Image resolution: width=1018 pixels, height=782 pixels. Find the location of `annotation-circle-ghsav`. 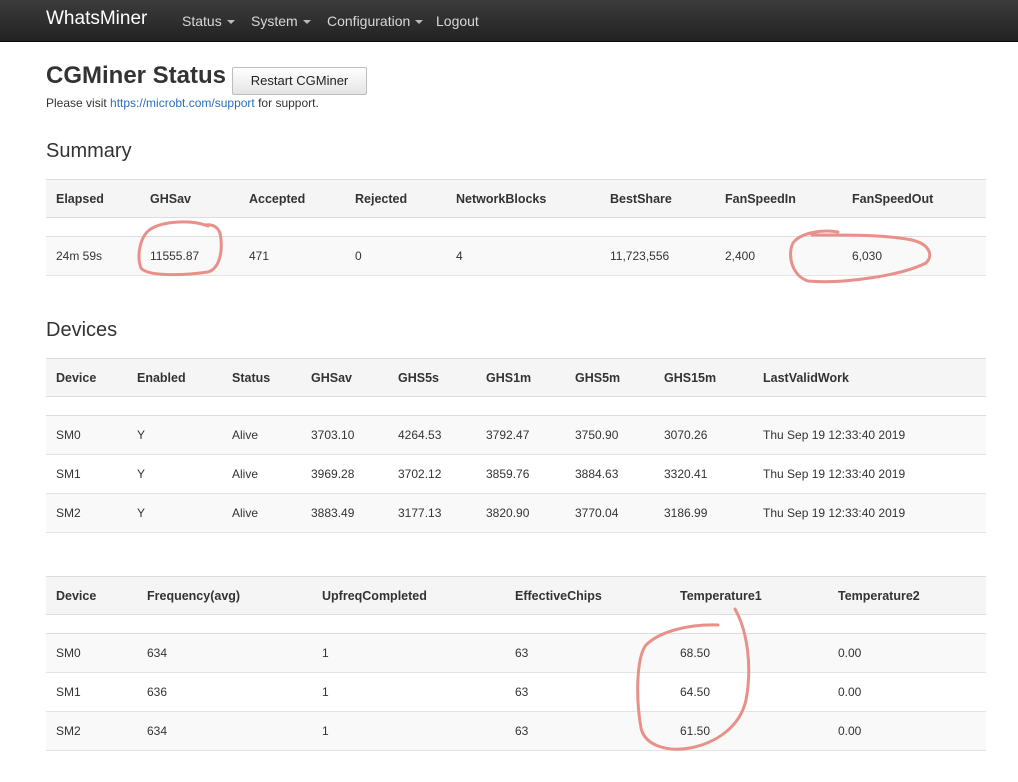

annotation-circle-ghsav is located at coordinates (180, 248).